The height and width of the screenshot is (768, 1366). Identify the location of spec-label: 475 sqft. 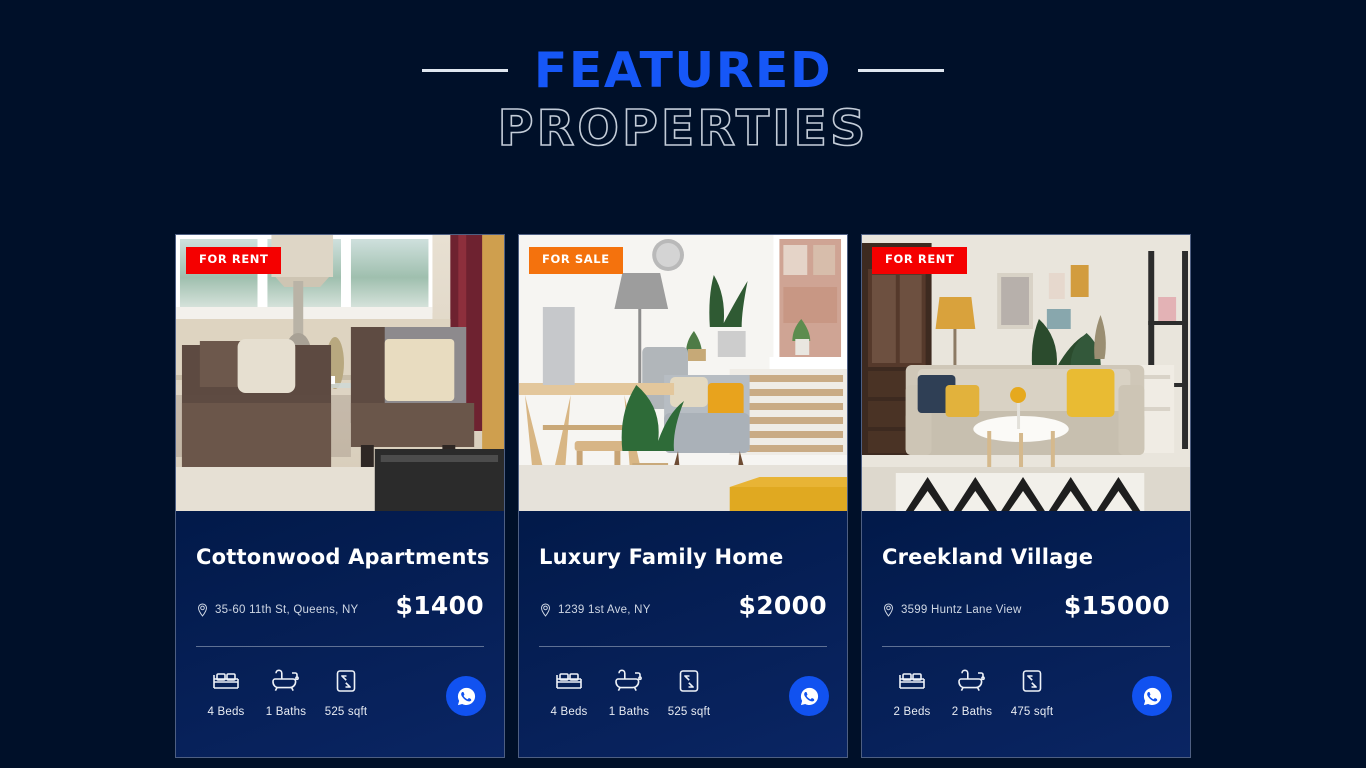
(1032, 712).